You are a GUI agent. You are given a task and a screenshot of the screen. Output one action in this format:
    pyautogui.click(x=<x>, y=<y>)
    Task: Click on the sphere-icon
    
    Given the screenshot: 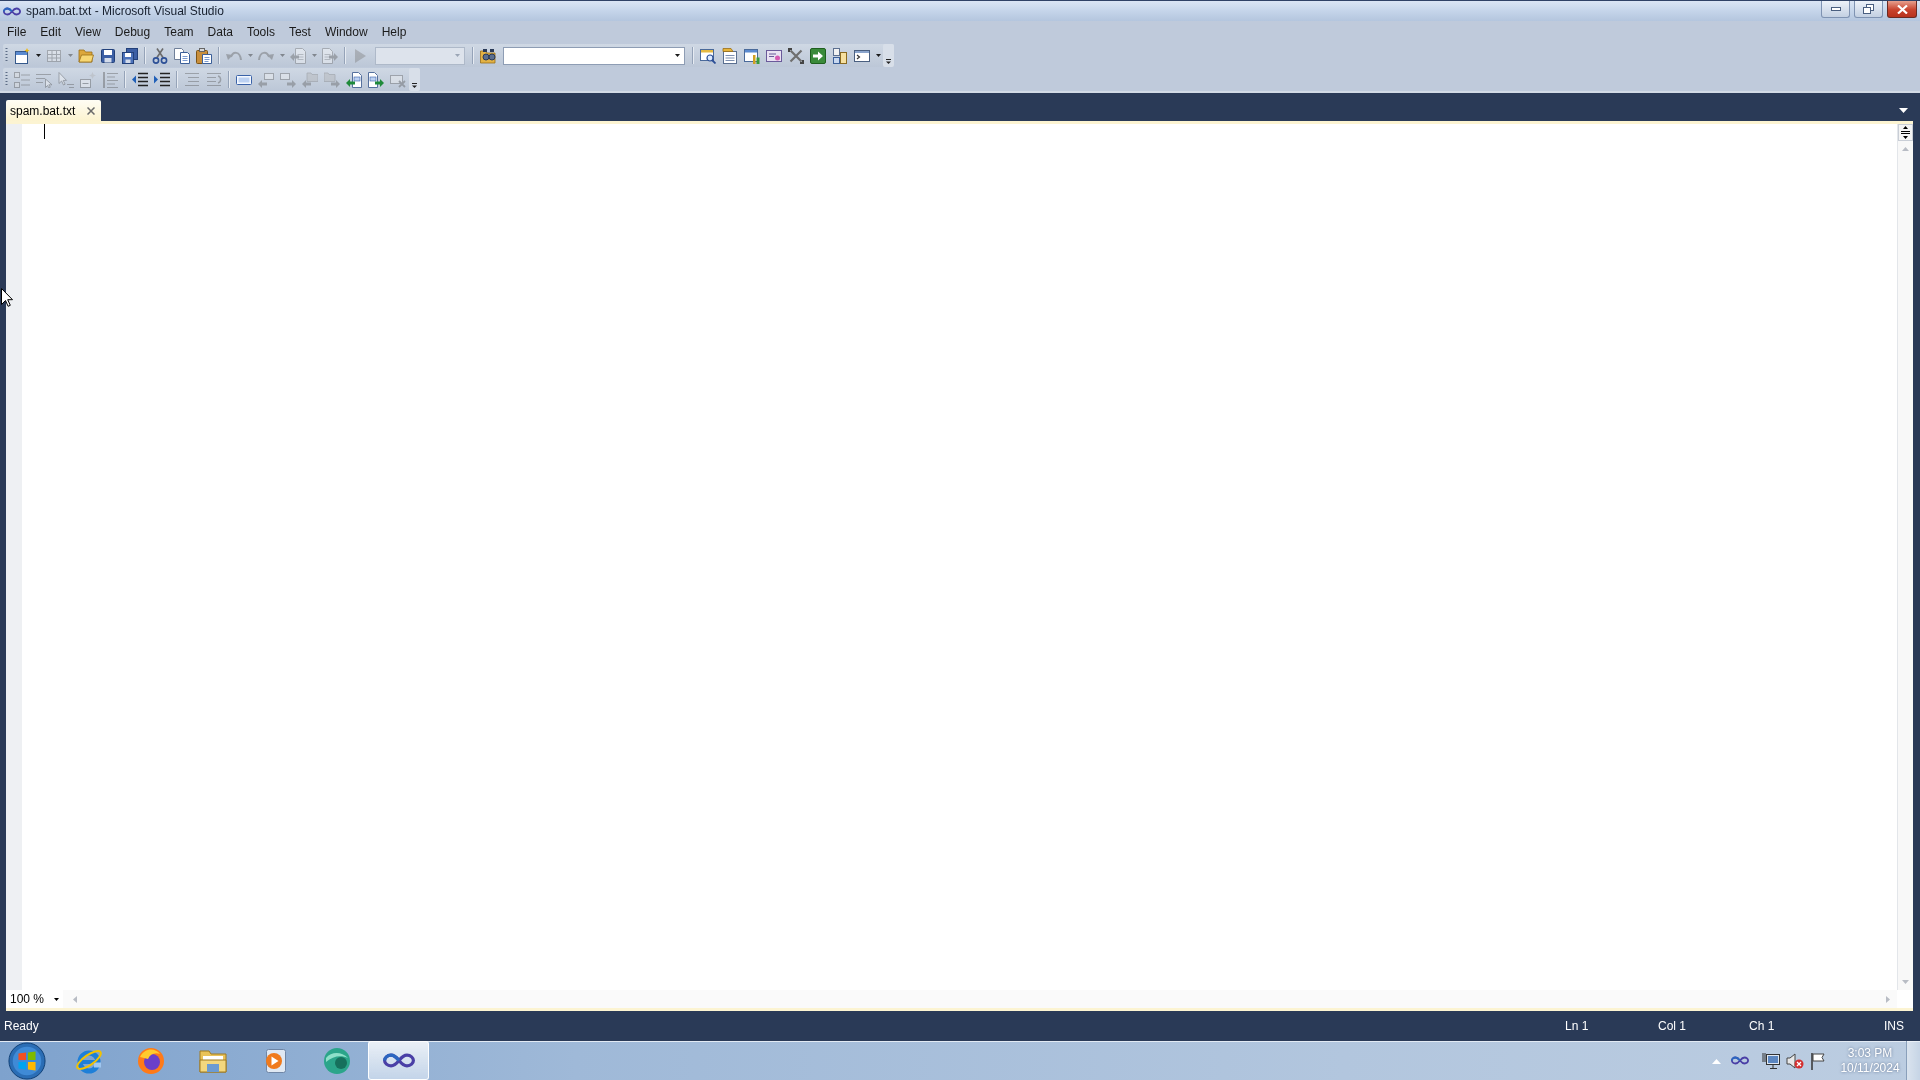 What is the action you would take?
    pyautogui.click(x=336, y=1060)
    